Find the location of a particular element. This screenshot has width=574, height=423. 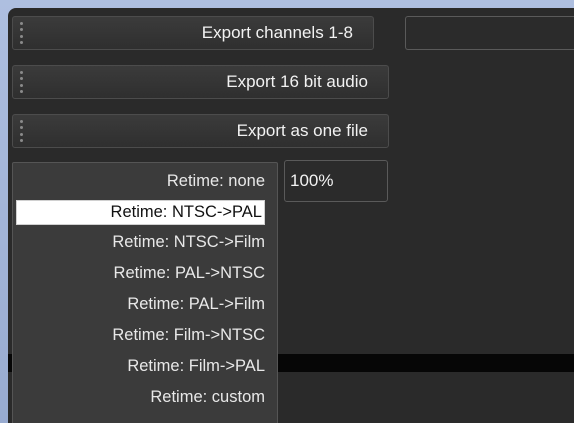

top-right-field is located at coordinates (489, 33).